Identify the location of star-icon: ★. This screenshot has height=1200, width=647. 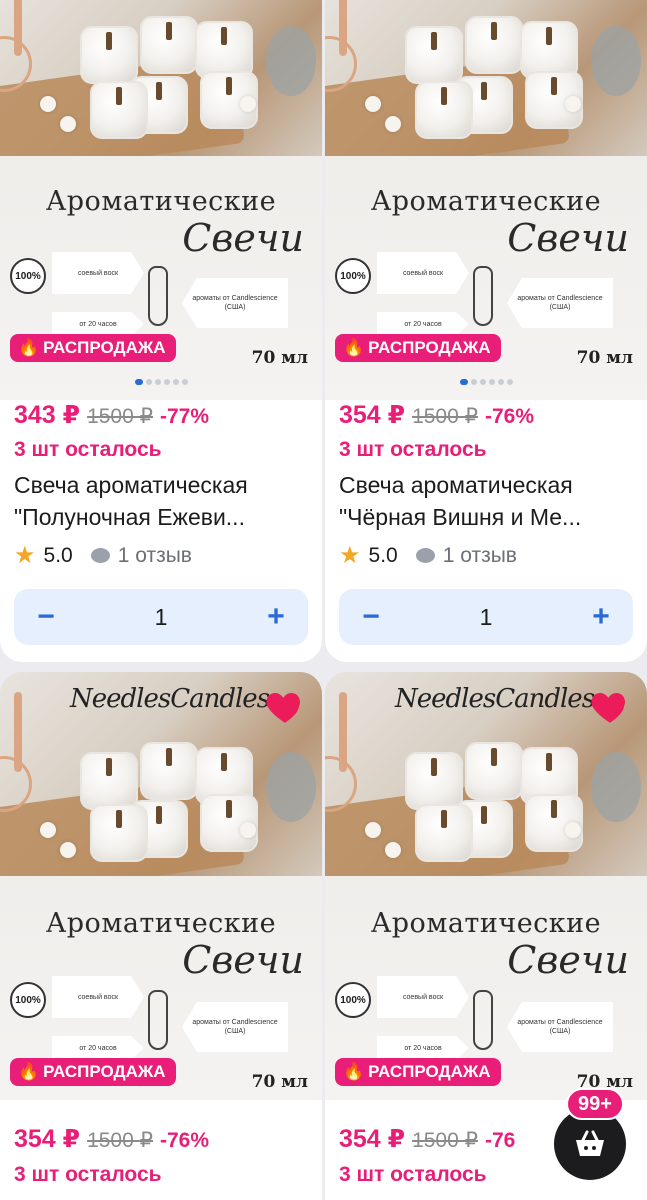
(25, 555).